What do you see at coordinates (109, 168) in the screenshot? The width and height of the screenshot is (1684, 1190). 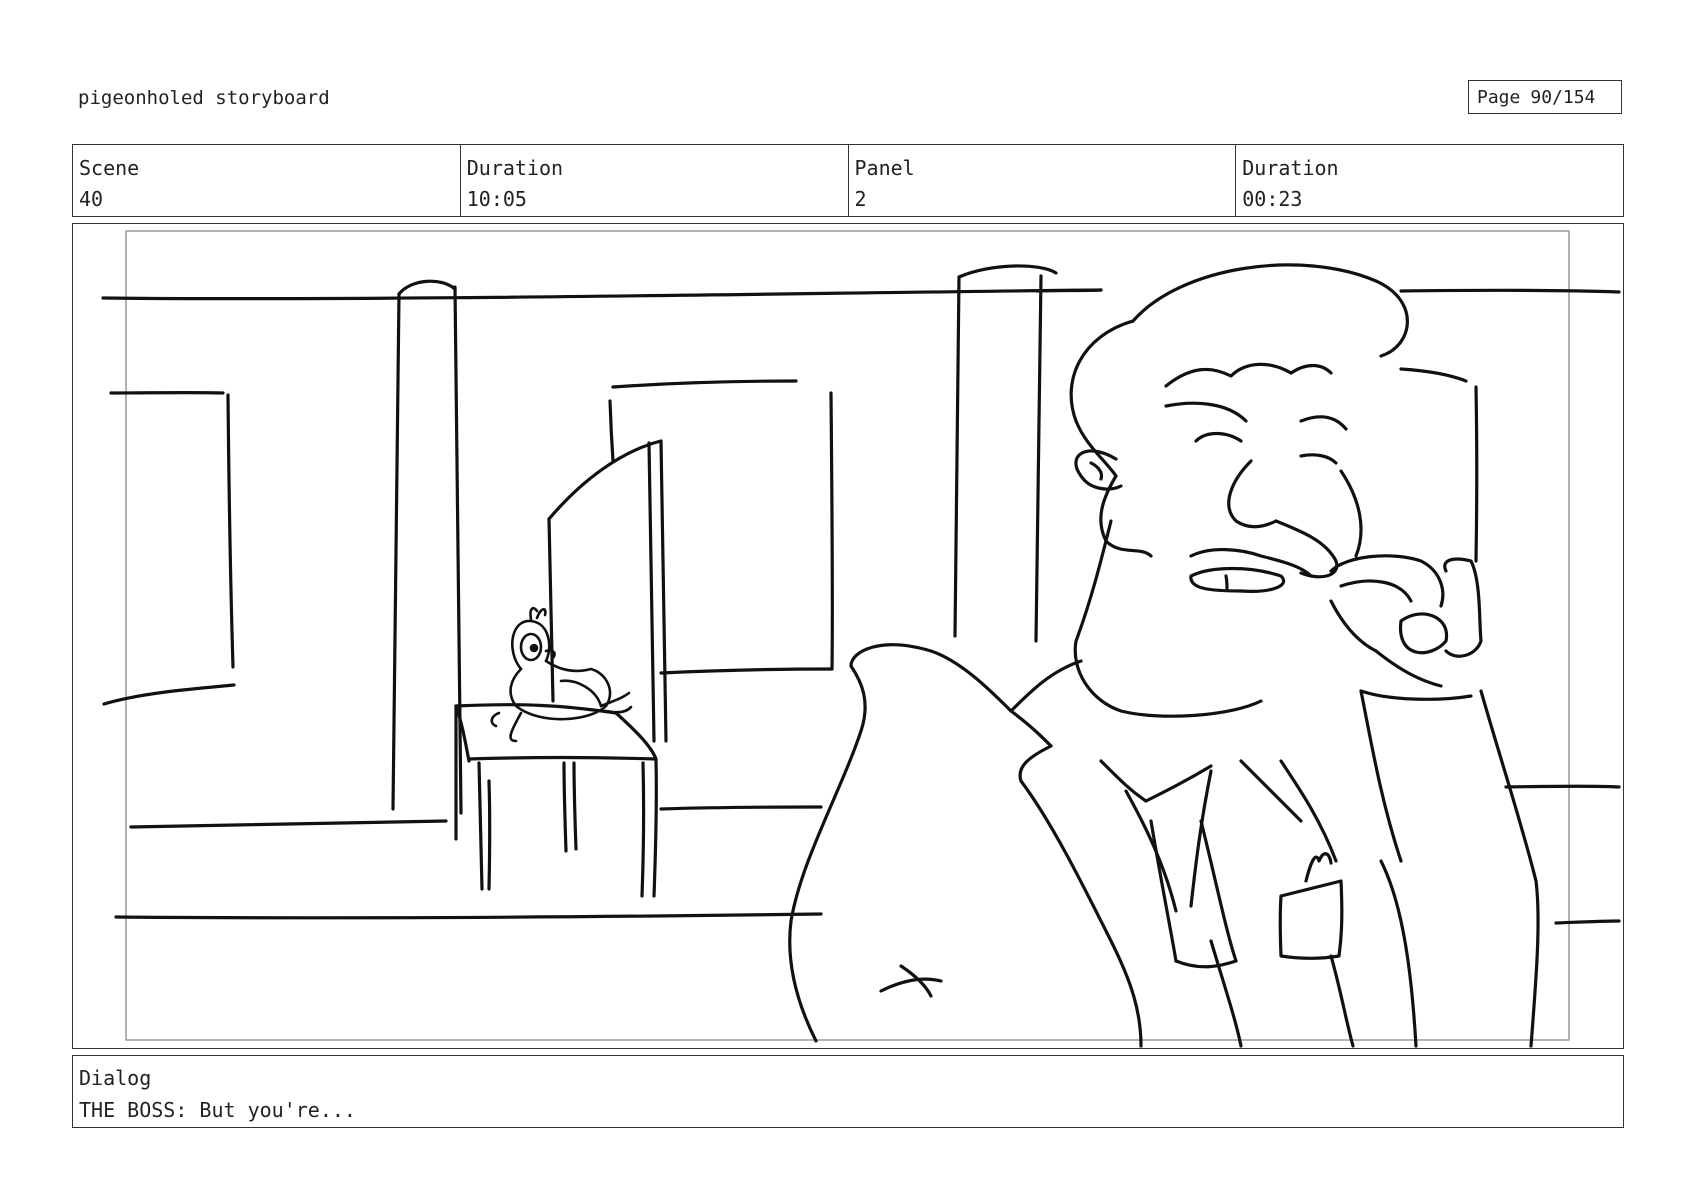 I see `scene-label: Scene` at bounding box center [109, 168].